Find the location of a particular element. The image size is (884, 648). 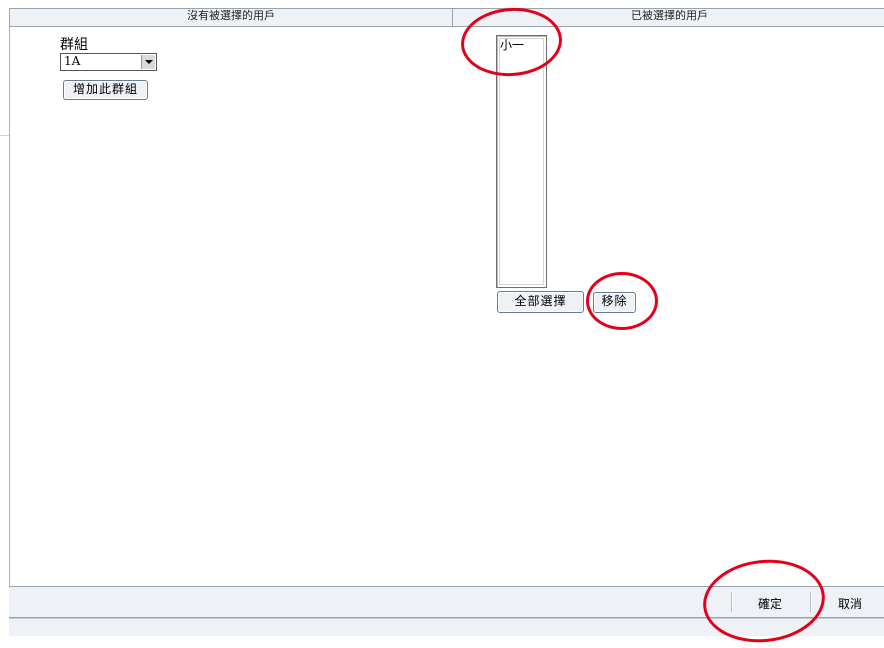

list-item: 小一 is located at coordinates (512, 45).